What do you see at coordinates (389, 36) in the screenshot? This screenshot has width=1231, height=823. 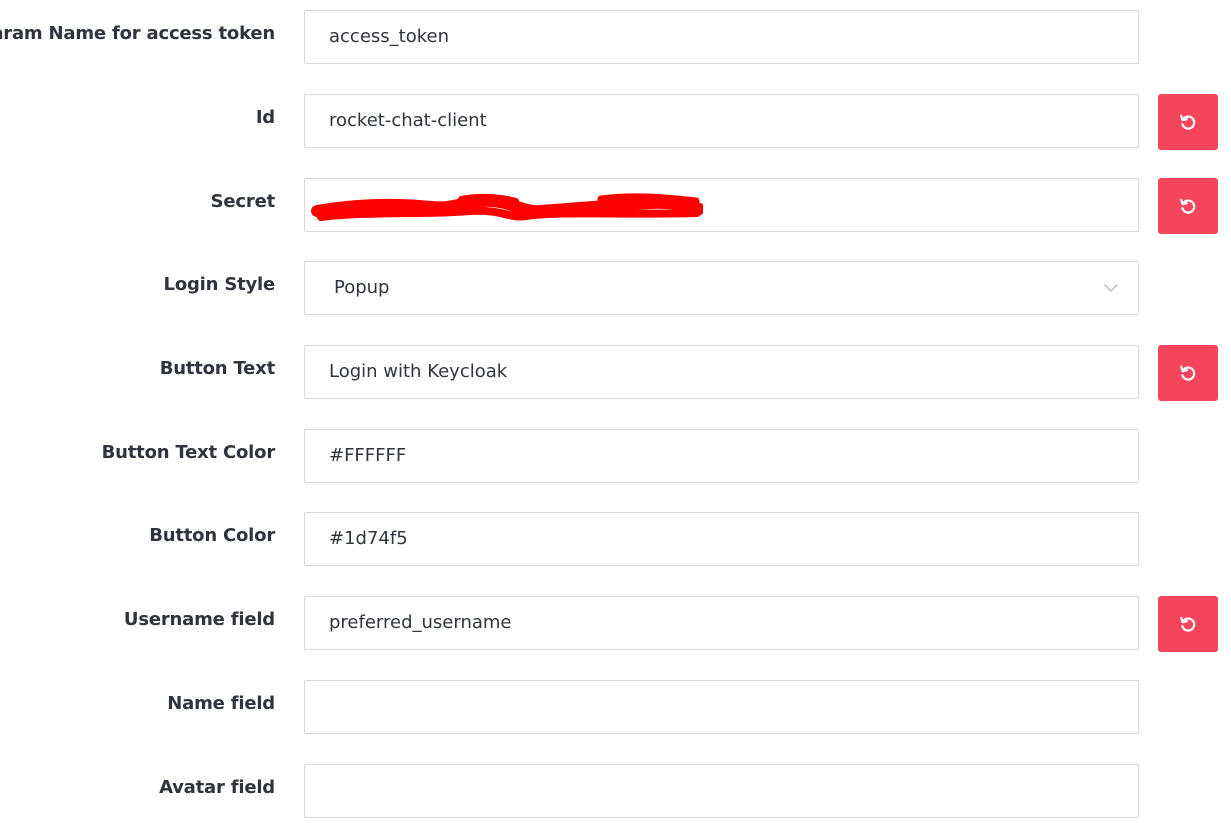 I see `param-name-value: access_token` at bounding box center [389, 36].